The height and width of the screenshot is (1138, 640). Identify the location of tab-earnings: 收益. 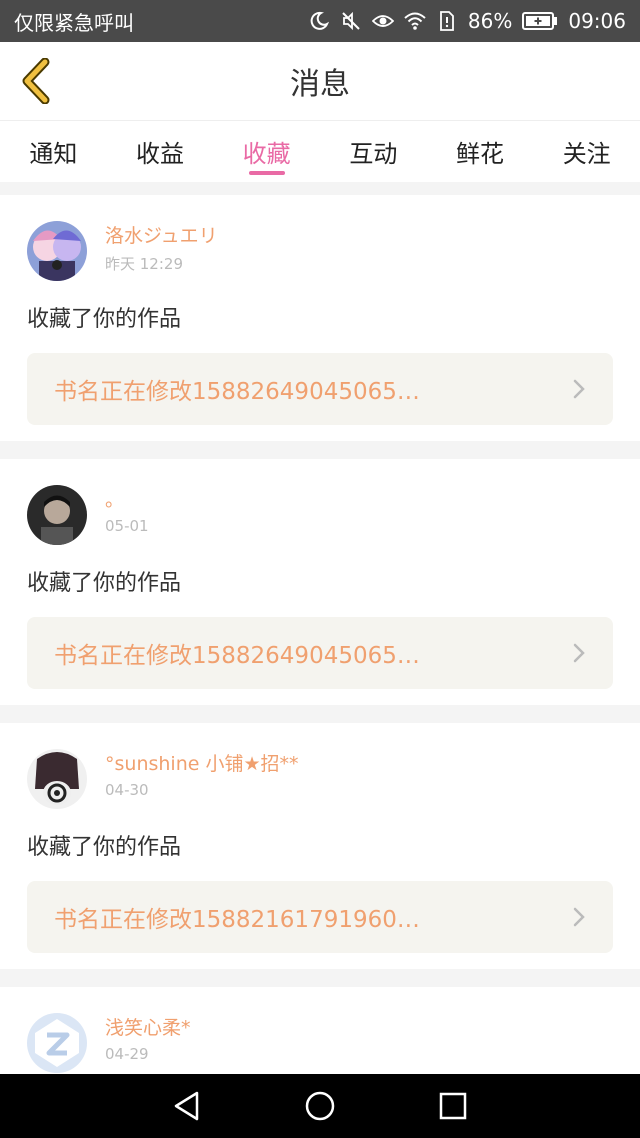
(160, 151).